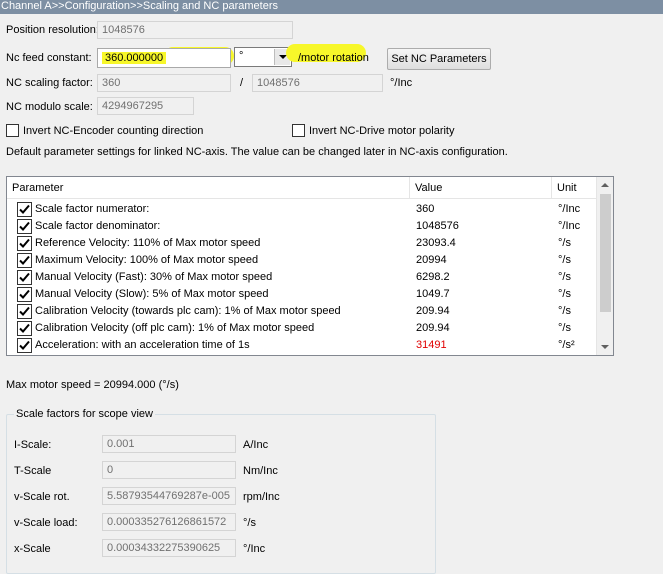 The height and width of the screenshot is (574, 663). What do you see at coordinates (302, 209) in the screenshot?
I see `table-row: Scale factor numerator: 360 °/Inc` at bounding box center [302, 209].